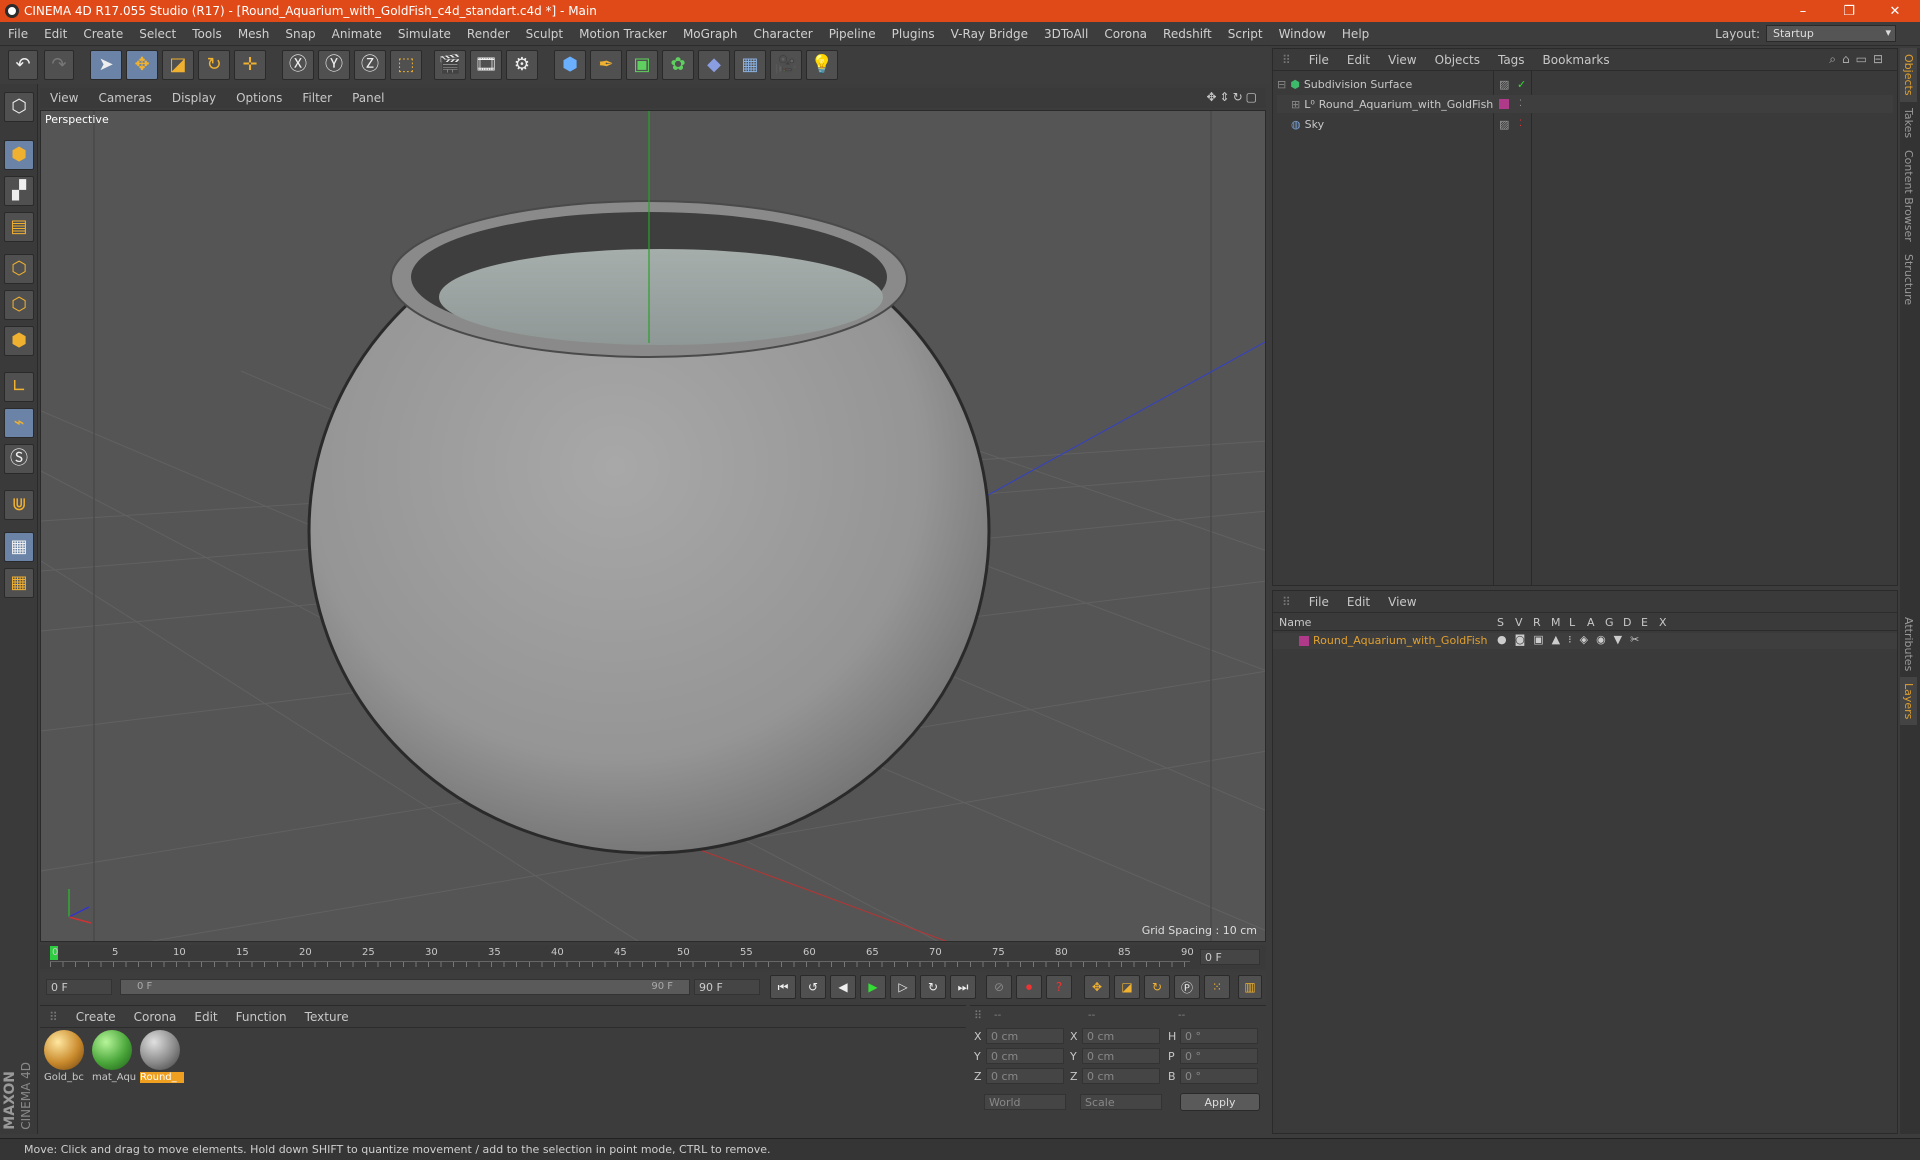  I want to click on next-key-button: ↻, so click(933, 987).